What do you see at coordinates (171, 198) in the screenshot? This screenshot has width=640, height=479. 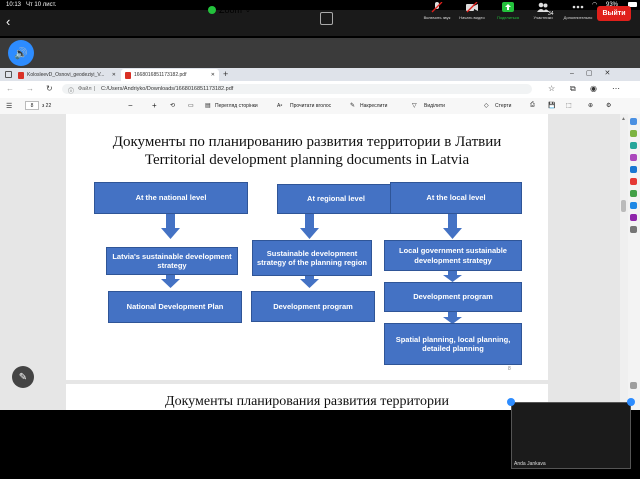 I see `national-level-header: At the national level` at bounding box center [171, 198].